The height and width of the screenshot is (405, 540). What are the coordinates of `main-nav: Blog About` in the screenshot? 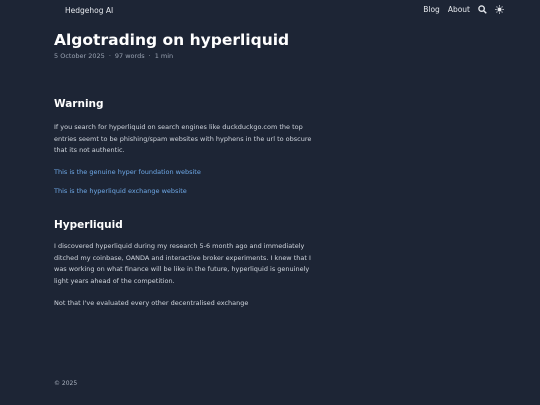 It's located at (459, 9).